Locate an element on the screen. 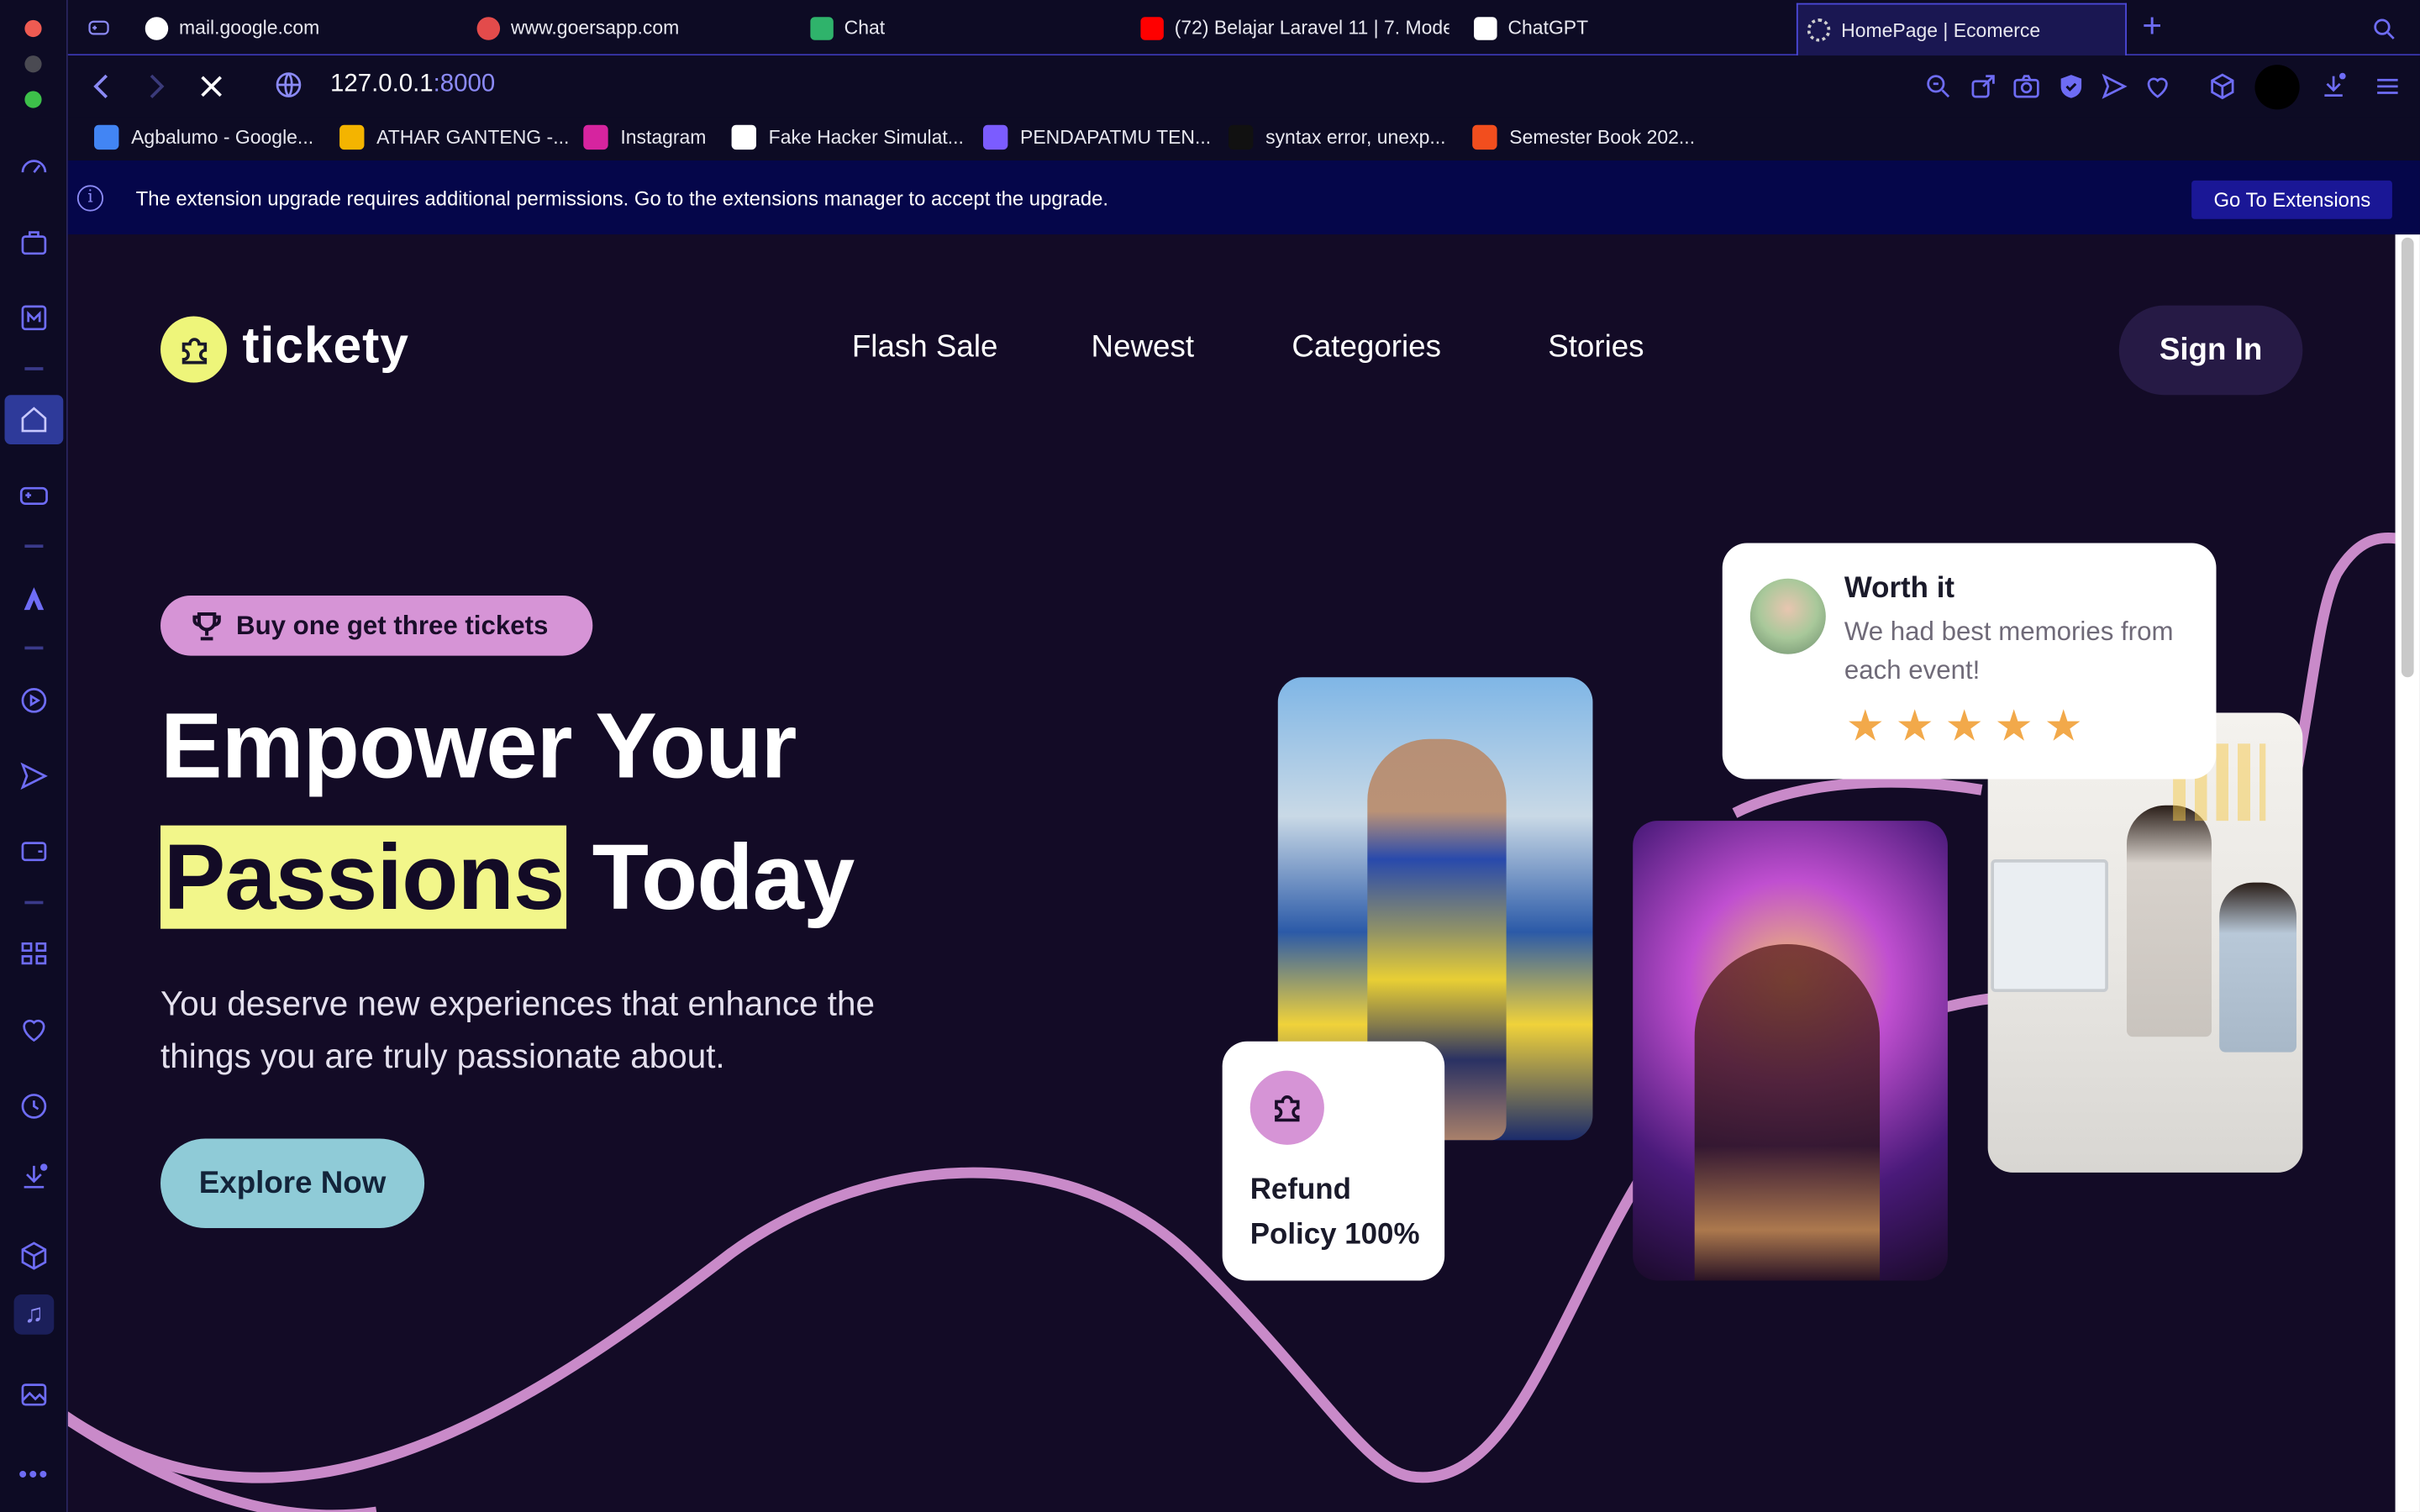 Image resolution: width=2420 pixels, height=1512 pixels. tab-youtube: (72) Belajar Laravel 11 | 7. Mode is located at coordinates (1294, 27).